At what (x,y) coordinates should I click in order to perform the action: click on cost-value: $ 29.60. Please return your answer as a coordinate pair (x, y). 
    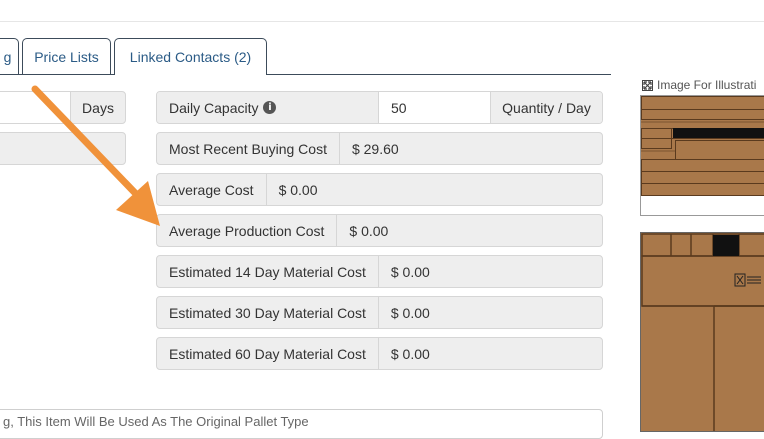
    Looking at the image, I should click on (375, 149).